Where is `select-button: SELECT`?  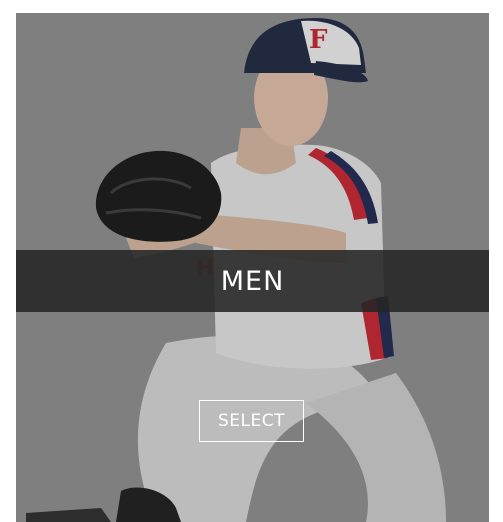 select-button: SELECT is located at coordinates (251, 421).